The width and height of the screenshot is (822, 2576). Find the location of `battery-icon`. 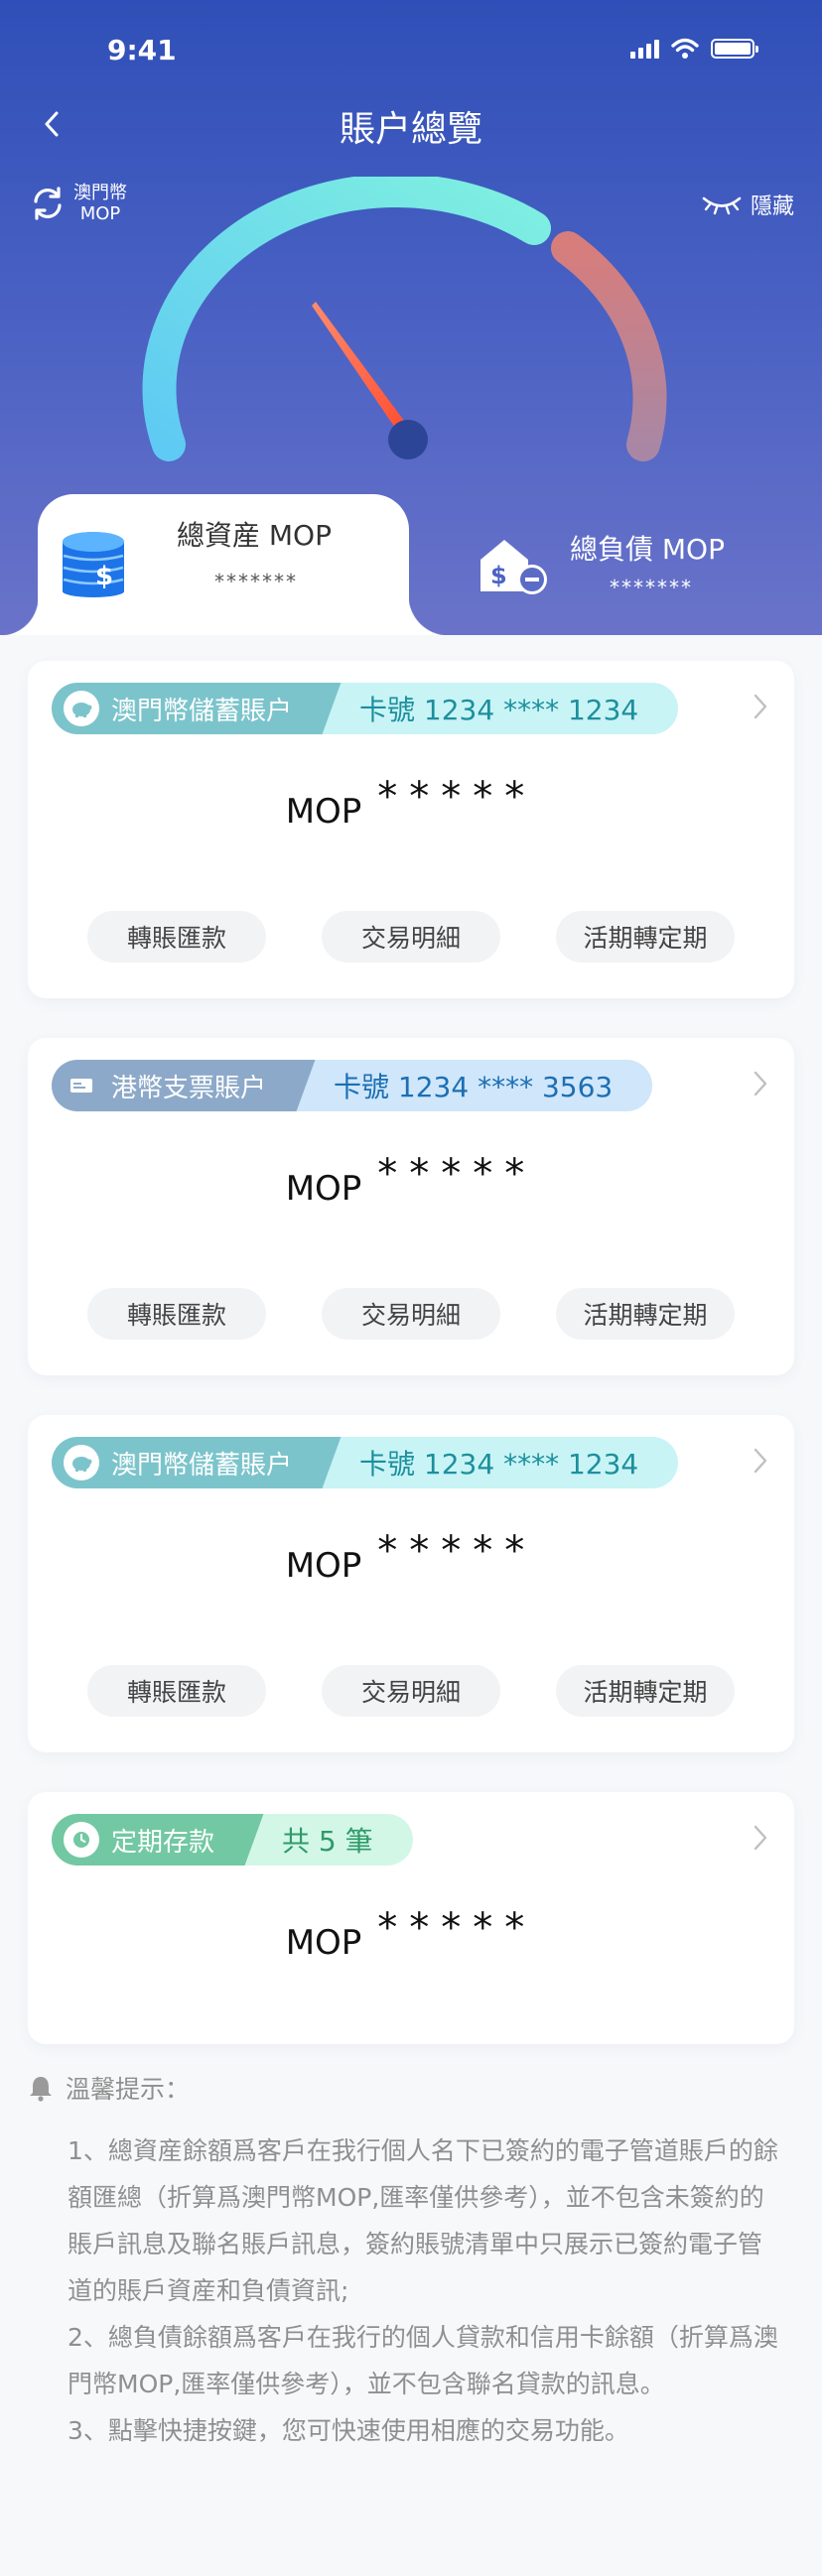

battery-icon is located at coordinates (735, 49).